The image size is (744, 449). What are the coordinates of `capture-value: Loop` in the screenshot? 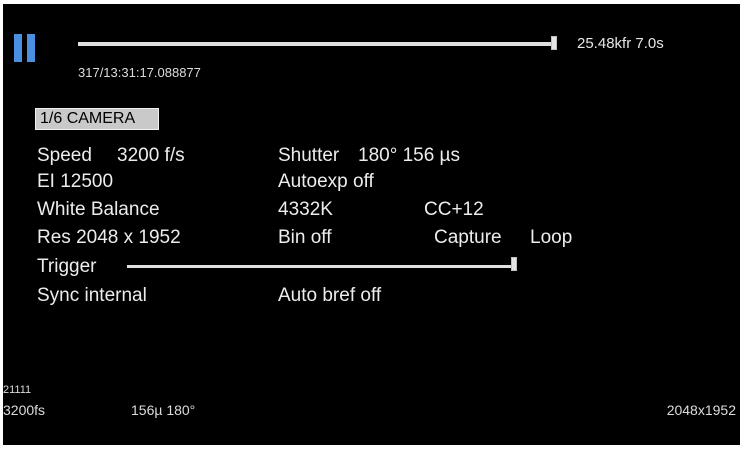 It's located at (551, 238).